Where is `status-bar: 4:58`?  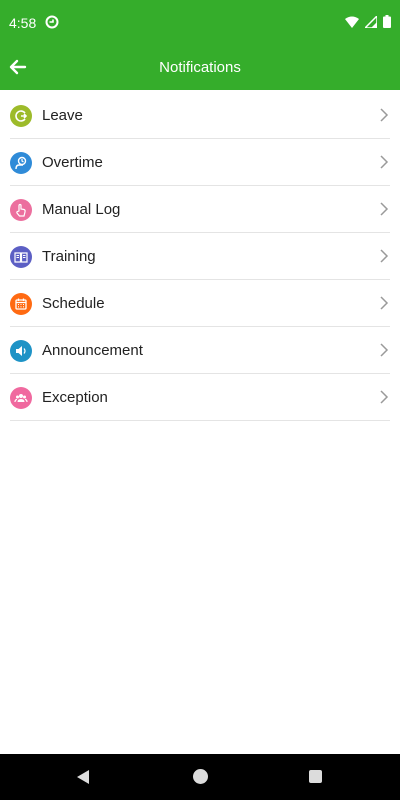 status-bar: 4:58 is located at coordinates (200, 23).